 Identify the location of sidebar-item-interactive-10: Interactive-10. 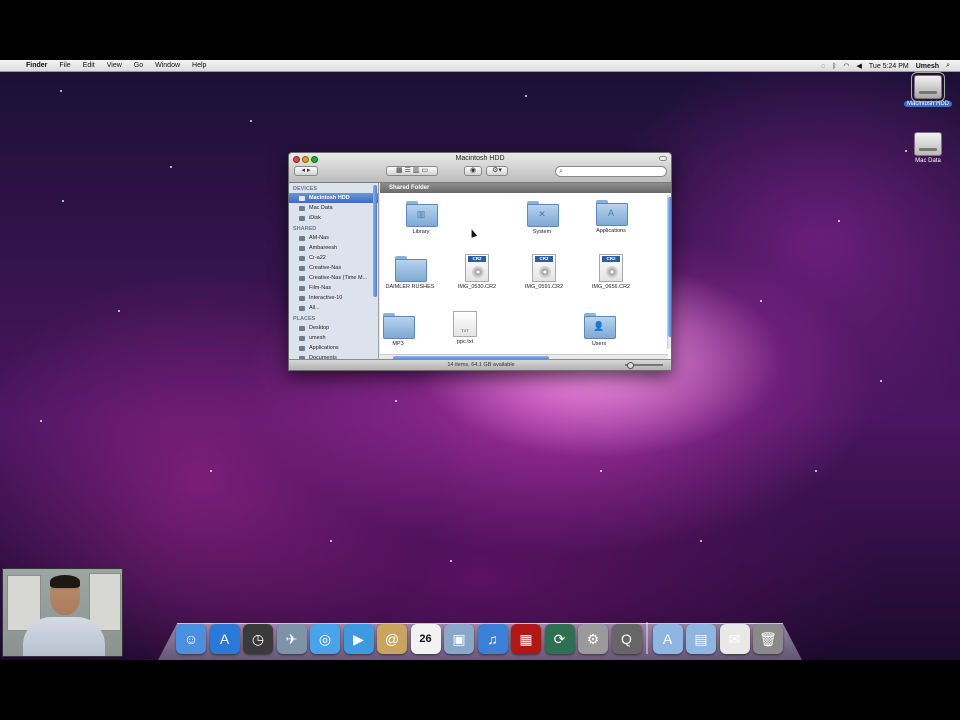
(333, 298).